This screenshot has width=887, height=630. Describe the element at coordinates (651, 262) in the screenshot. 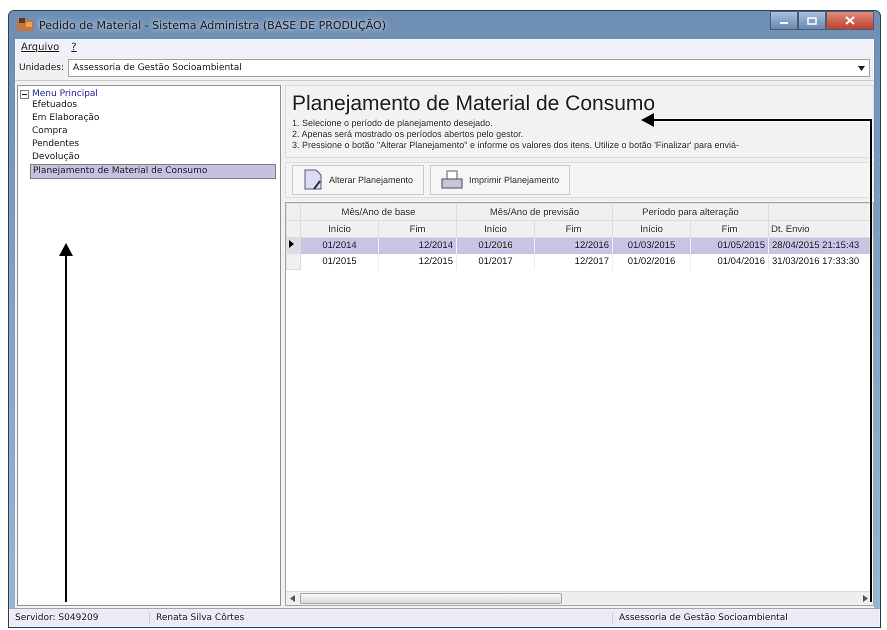

I see `table-cell: 01/02/2016` at that location.